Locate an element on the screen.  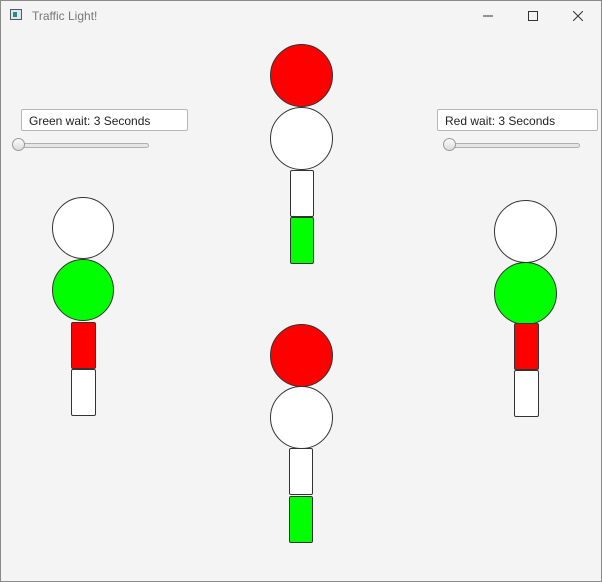
close-icon is located at coordinates (578, 16).